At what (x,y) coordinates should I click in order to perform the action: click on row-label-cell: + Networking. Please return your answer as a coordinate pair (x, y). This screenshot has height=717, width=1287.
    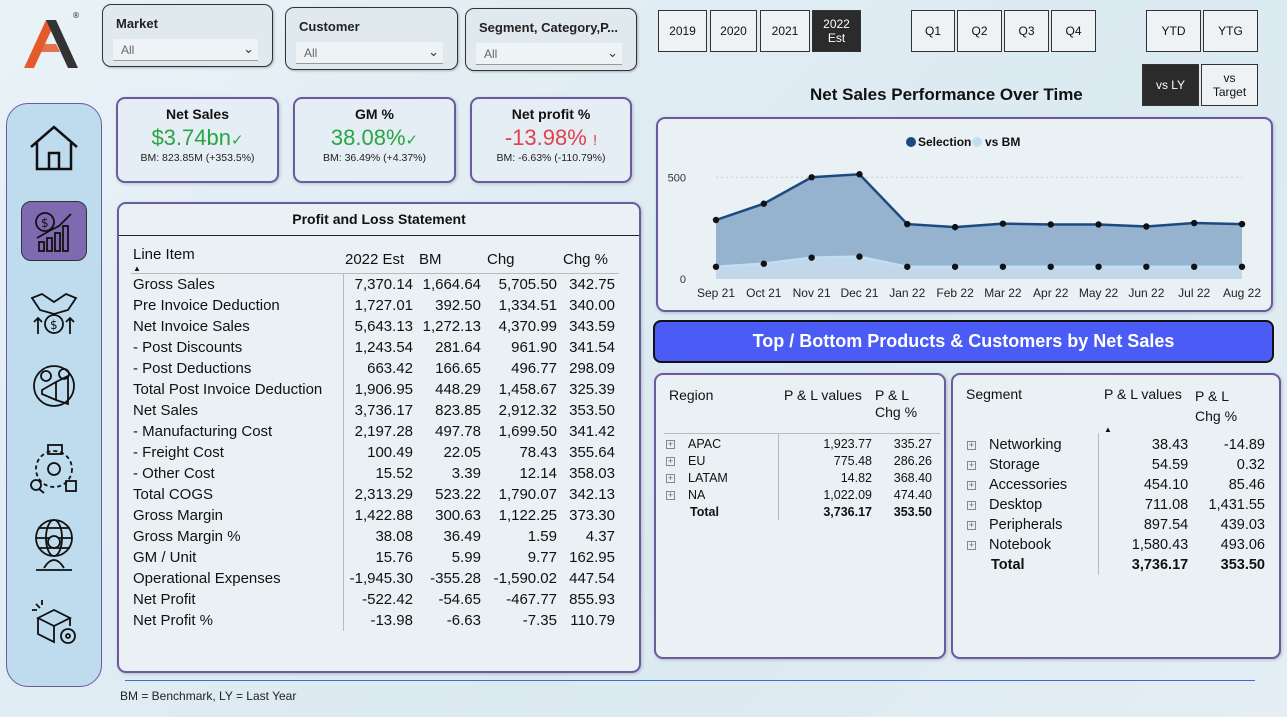
    Looking at the image, I should click on (1029, 445).